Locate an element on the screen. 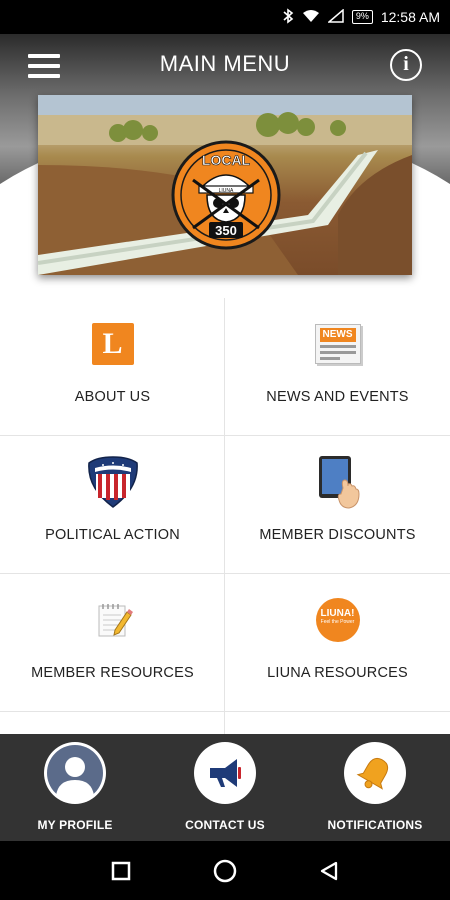 Image resolution: width=450 pixels, height=900 pixels. status-time: 12:58 AM is located at coordinates (410, 17).